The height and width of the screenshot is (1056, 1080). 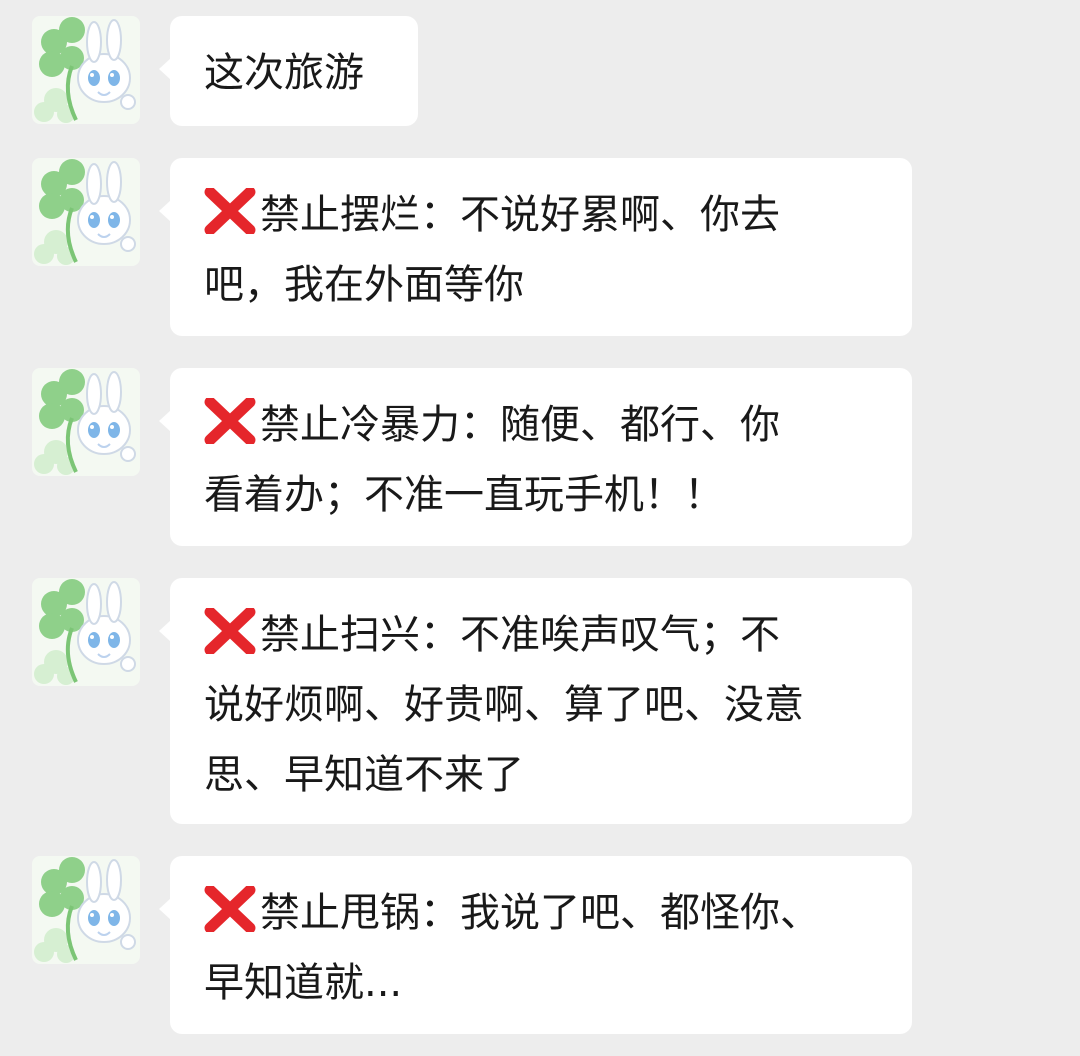 I want to click on message-text: 禁止扫兴：不准唉声叹气；不, so click(x=520, y=635).